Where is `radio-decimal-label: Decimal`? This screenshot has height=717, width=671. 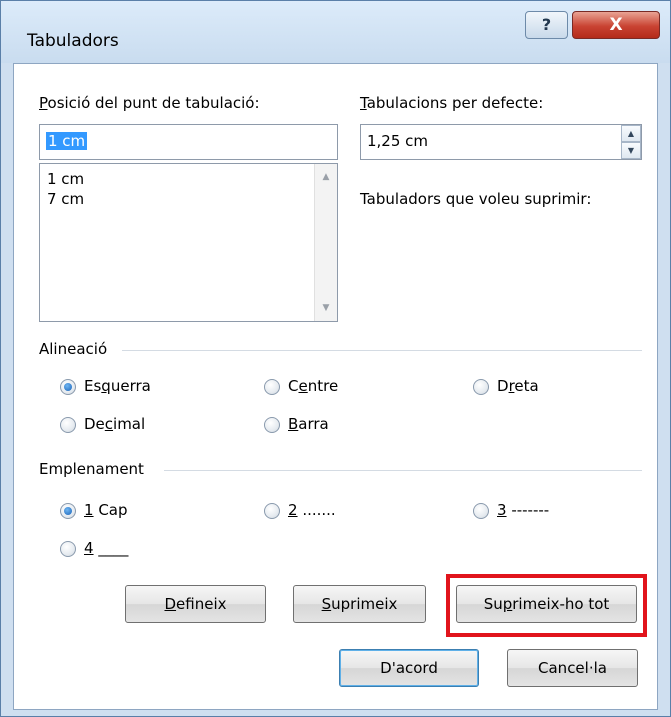
radio-decimal-label: Decimal is located at coordinates (114, 424).